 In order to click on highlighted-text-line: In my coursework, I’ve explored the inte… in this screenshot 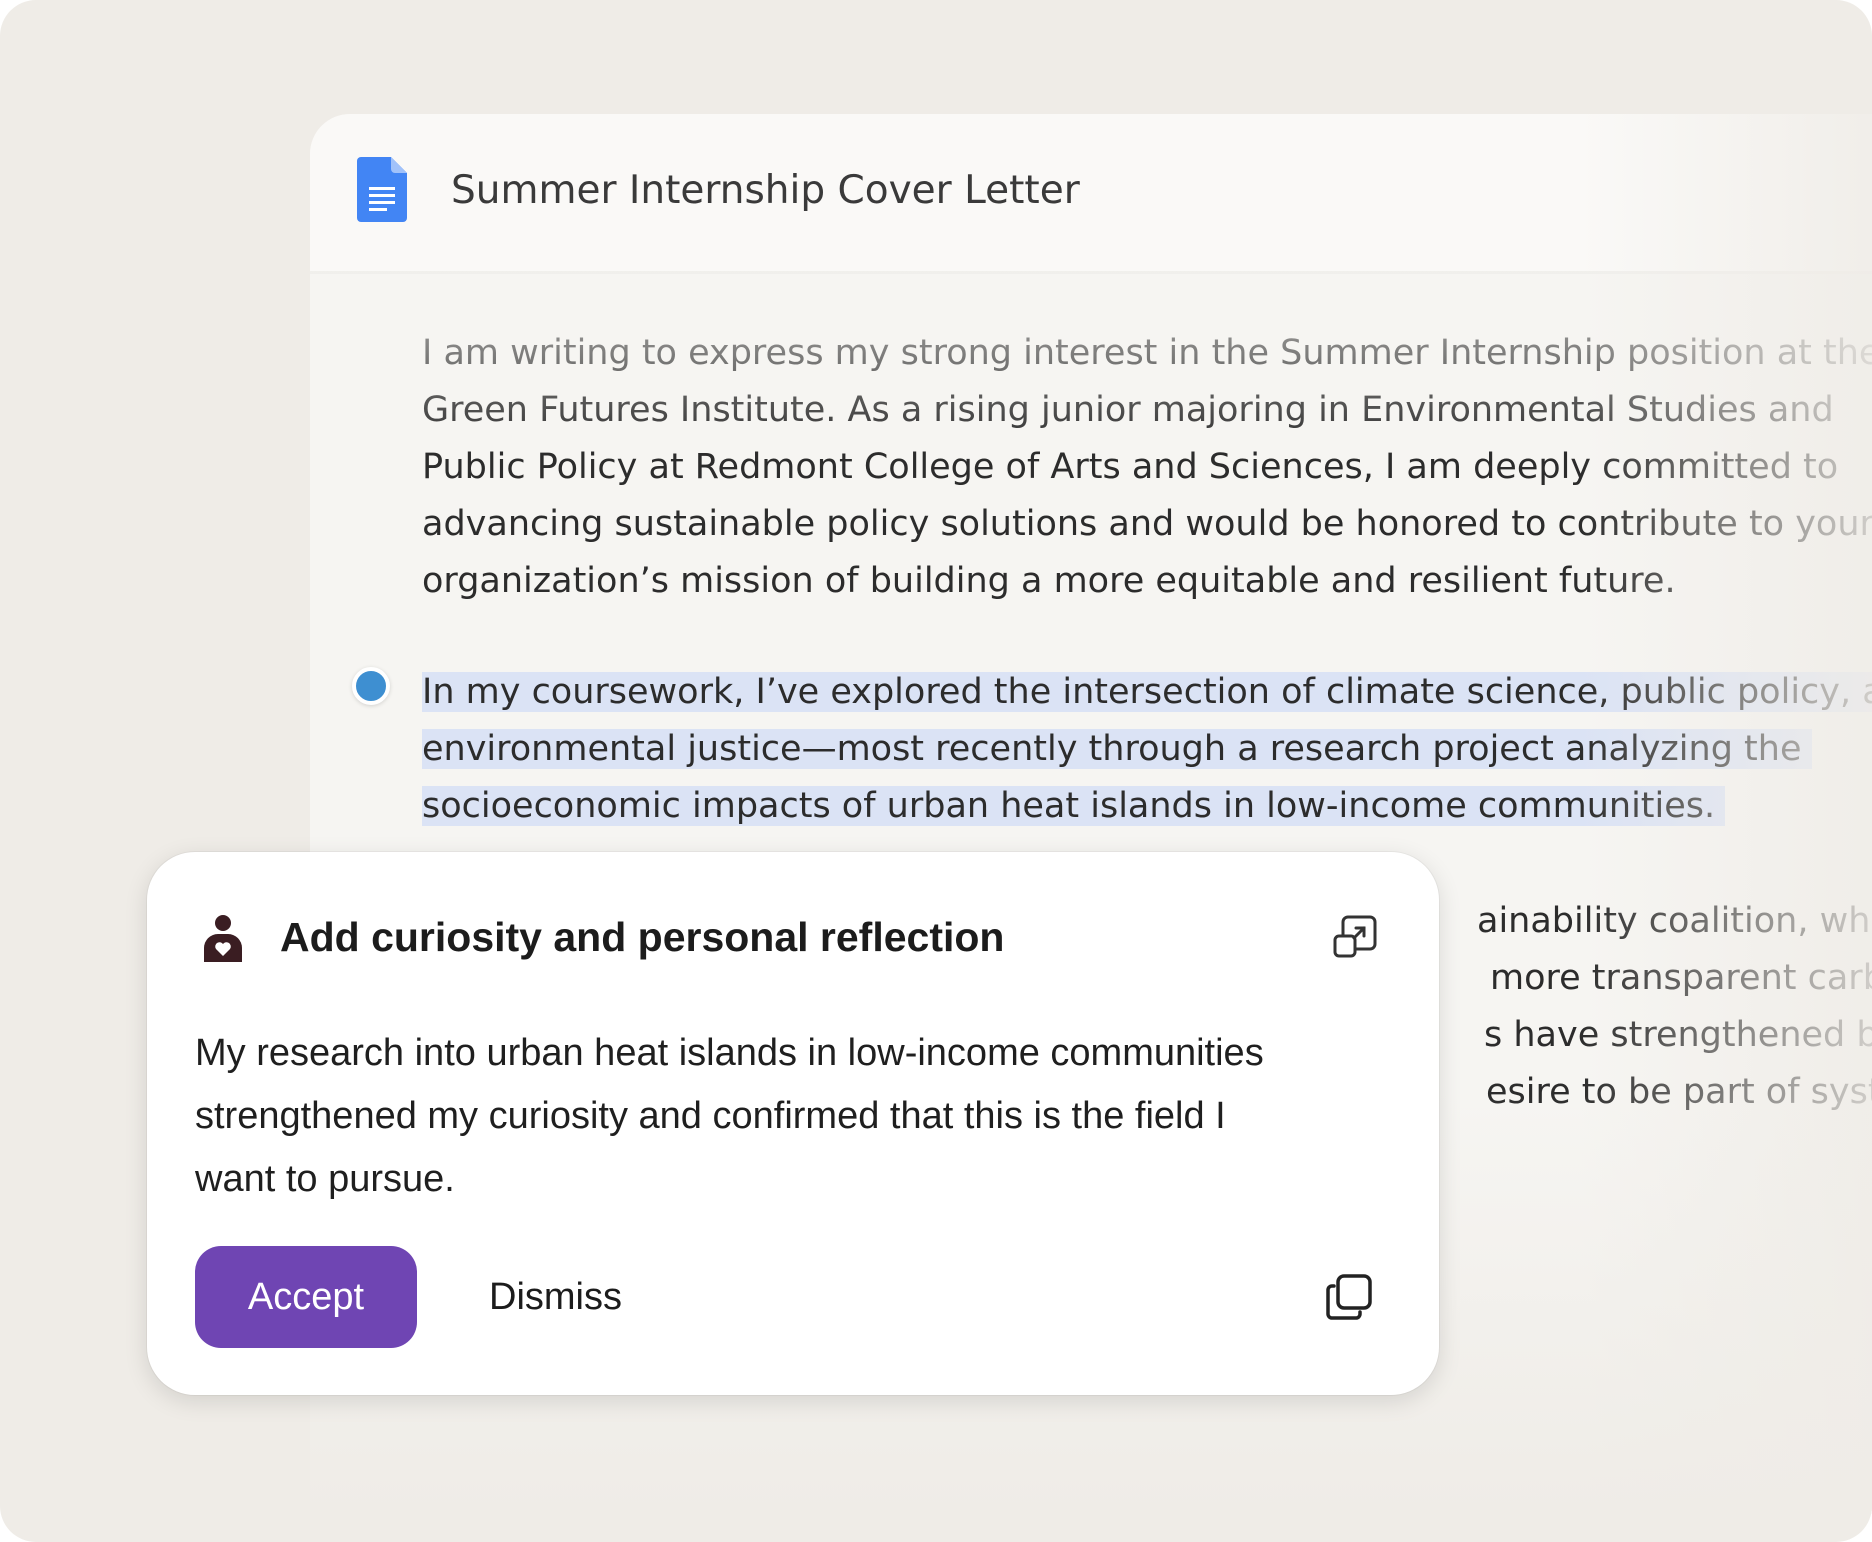, I will do `click(1147, 692)`.